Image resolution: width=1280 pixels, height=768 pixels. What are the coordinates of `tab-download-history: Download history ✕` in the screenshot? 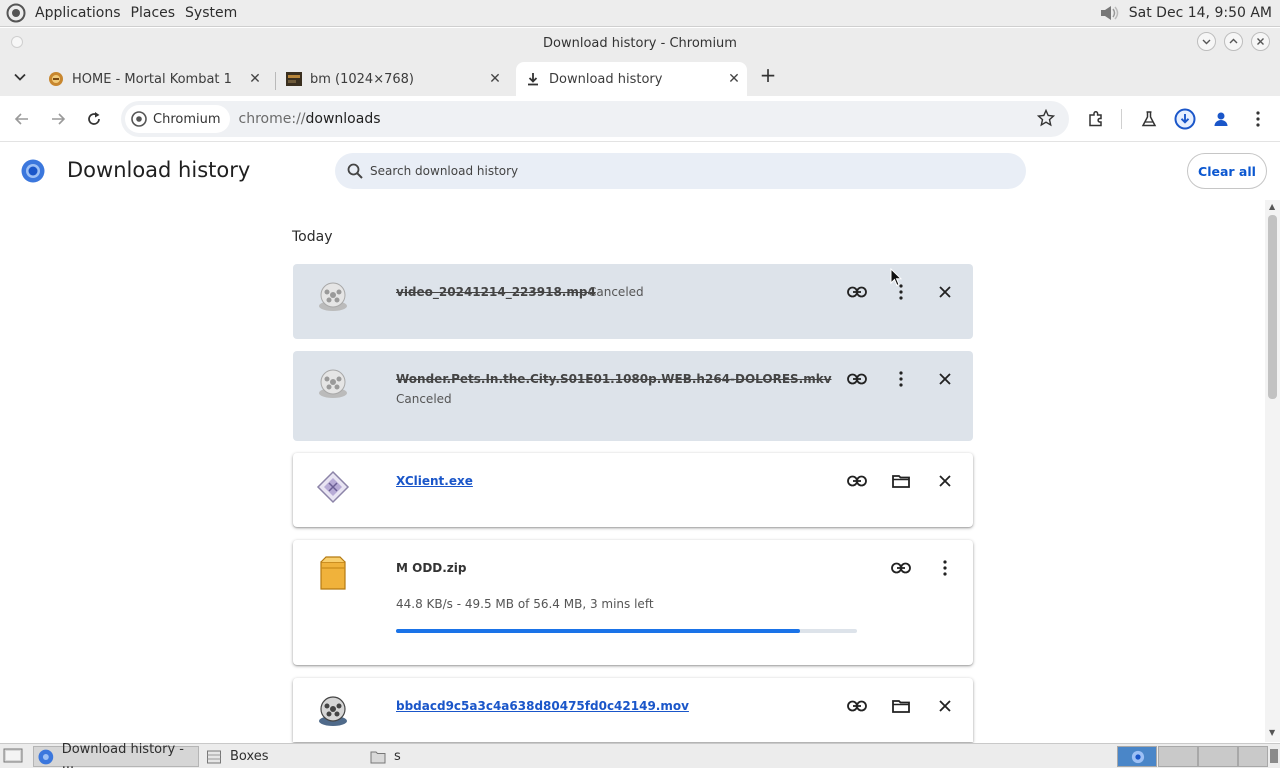 It's located at (631, 79).